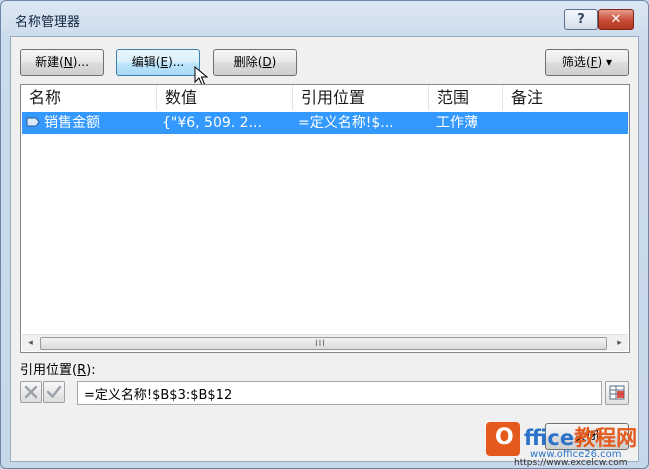 Image resolution: width=649 pixels, height=469 pixels. Describe the element at coordinates (457, 123) in the screenshot. I see `row-scope: 工作薄` at that location.